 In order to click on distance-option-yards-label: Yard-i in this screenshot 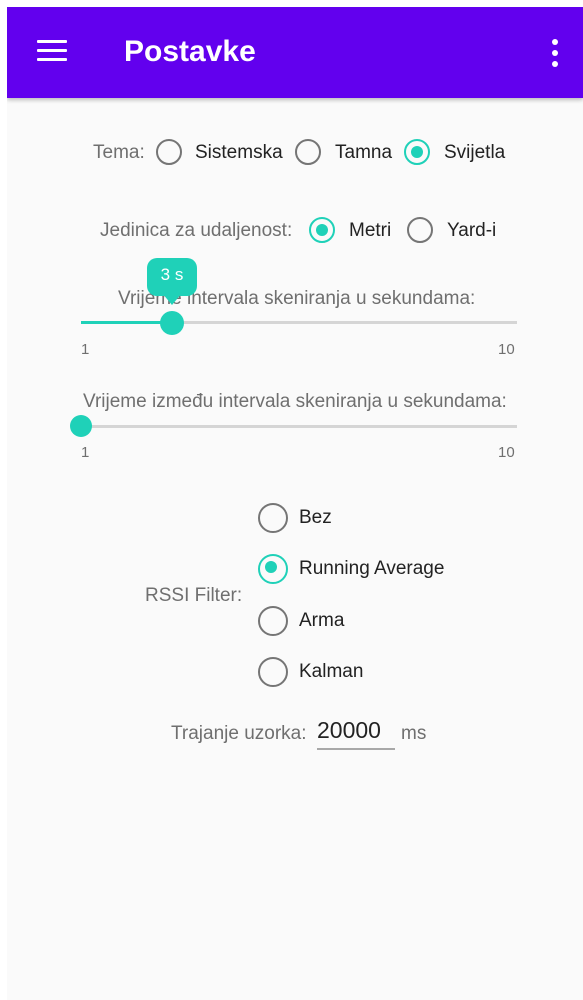, I will do `click(471, 231)`.